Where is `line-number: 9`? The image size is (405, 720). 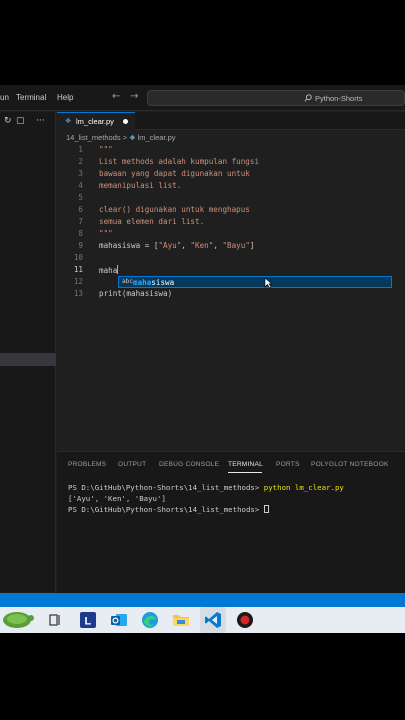
line-number: 9 is located at coordinates (80, 245).